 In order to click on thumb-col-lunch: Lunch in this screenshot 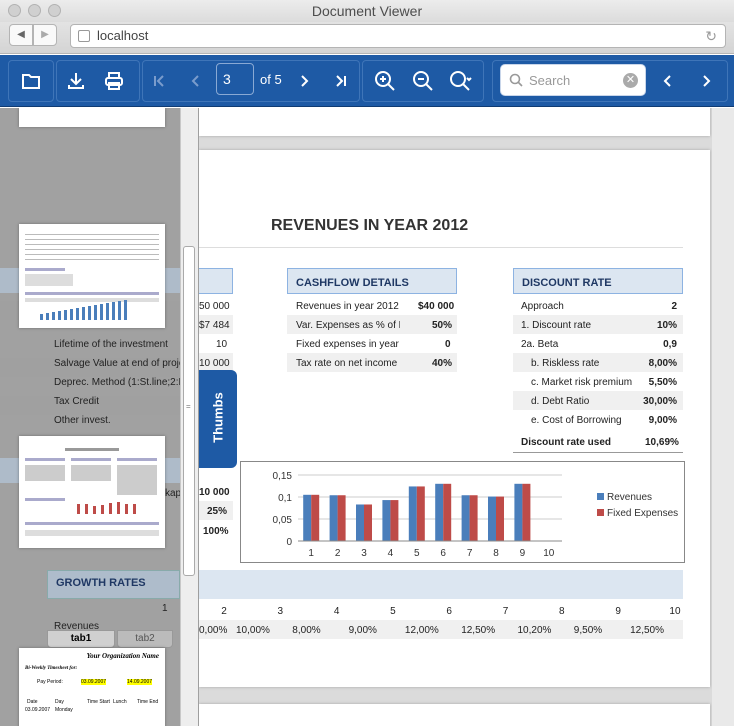, I will do `click(120, 702)`.